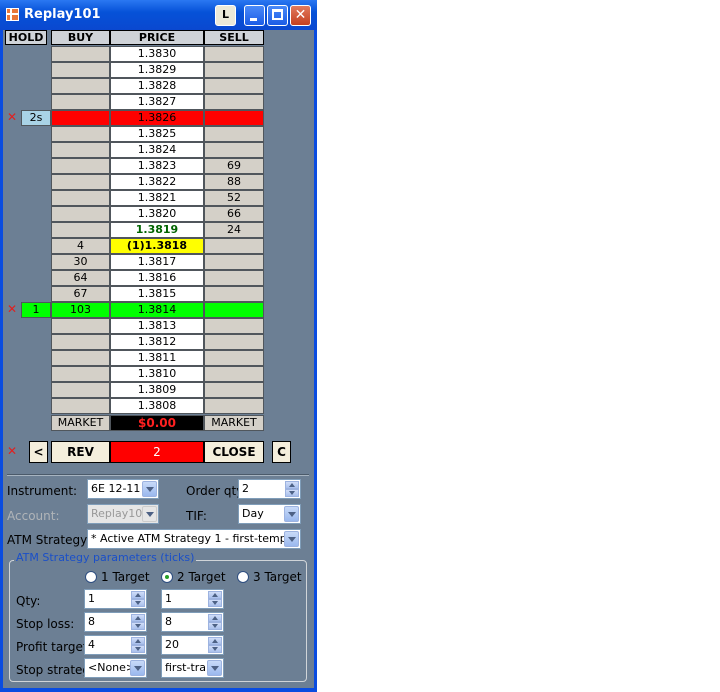  I want to click on buy-cell: 103, so click(80, 310).